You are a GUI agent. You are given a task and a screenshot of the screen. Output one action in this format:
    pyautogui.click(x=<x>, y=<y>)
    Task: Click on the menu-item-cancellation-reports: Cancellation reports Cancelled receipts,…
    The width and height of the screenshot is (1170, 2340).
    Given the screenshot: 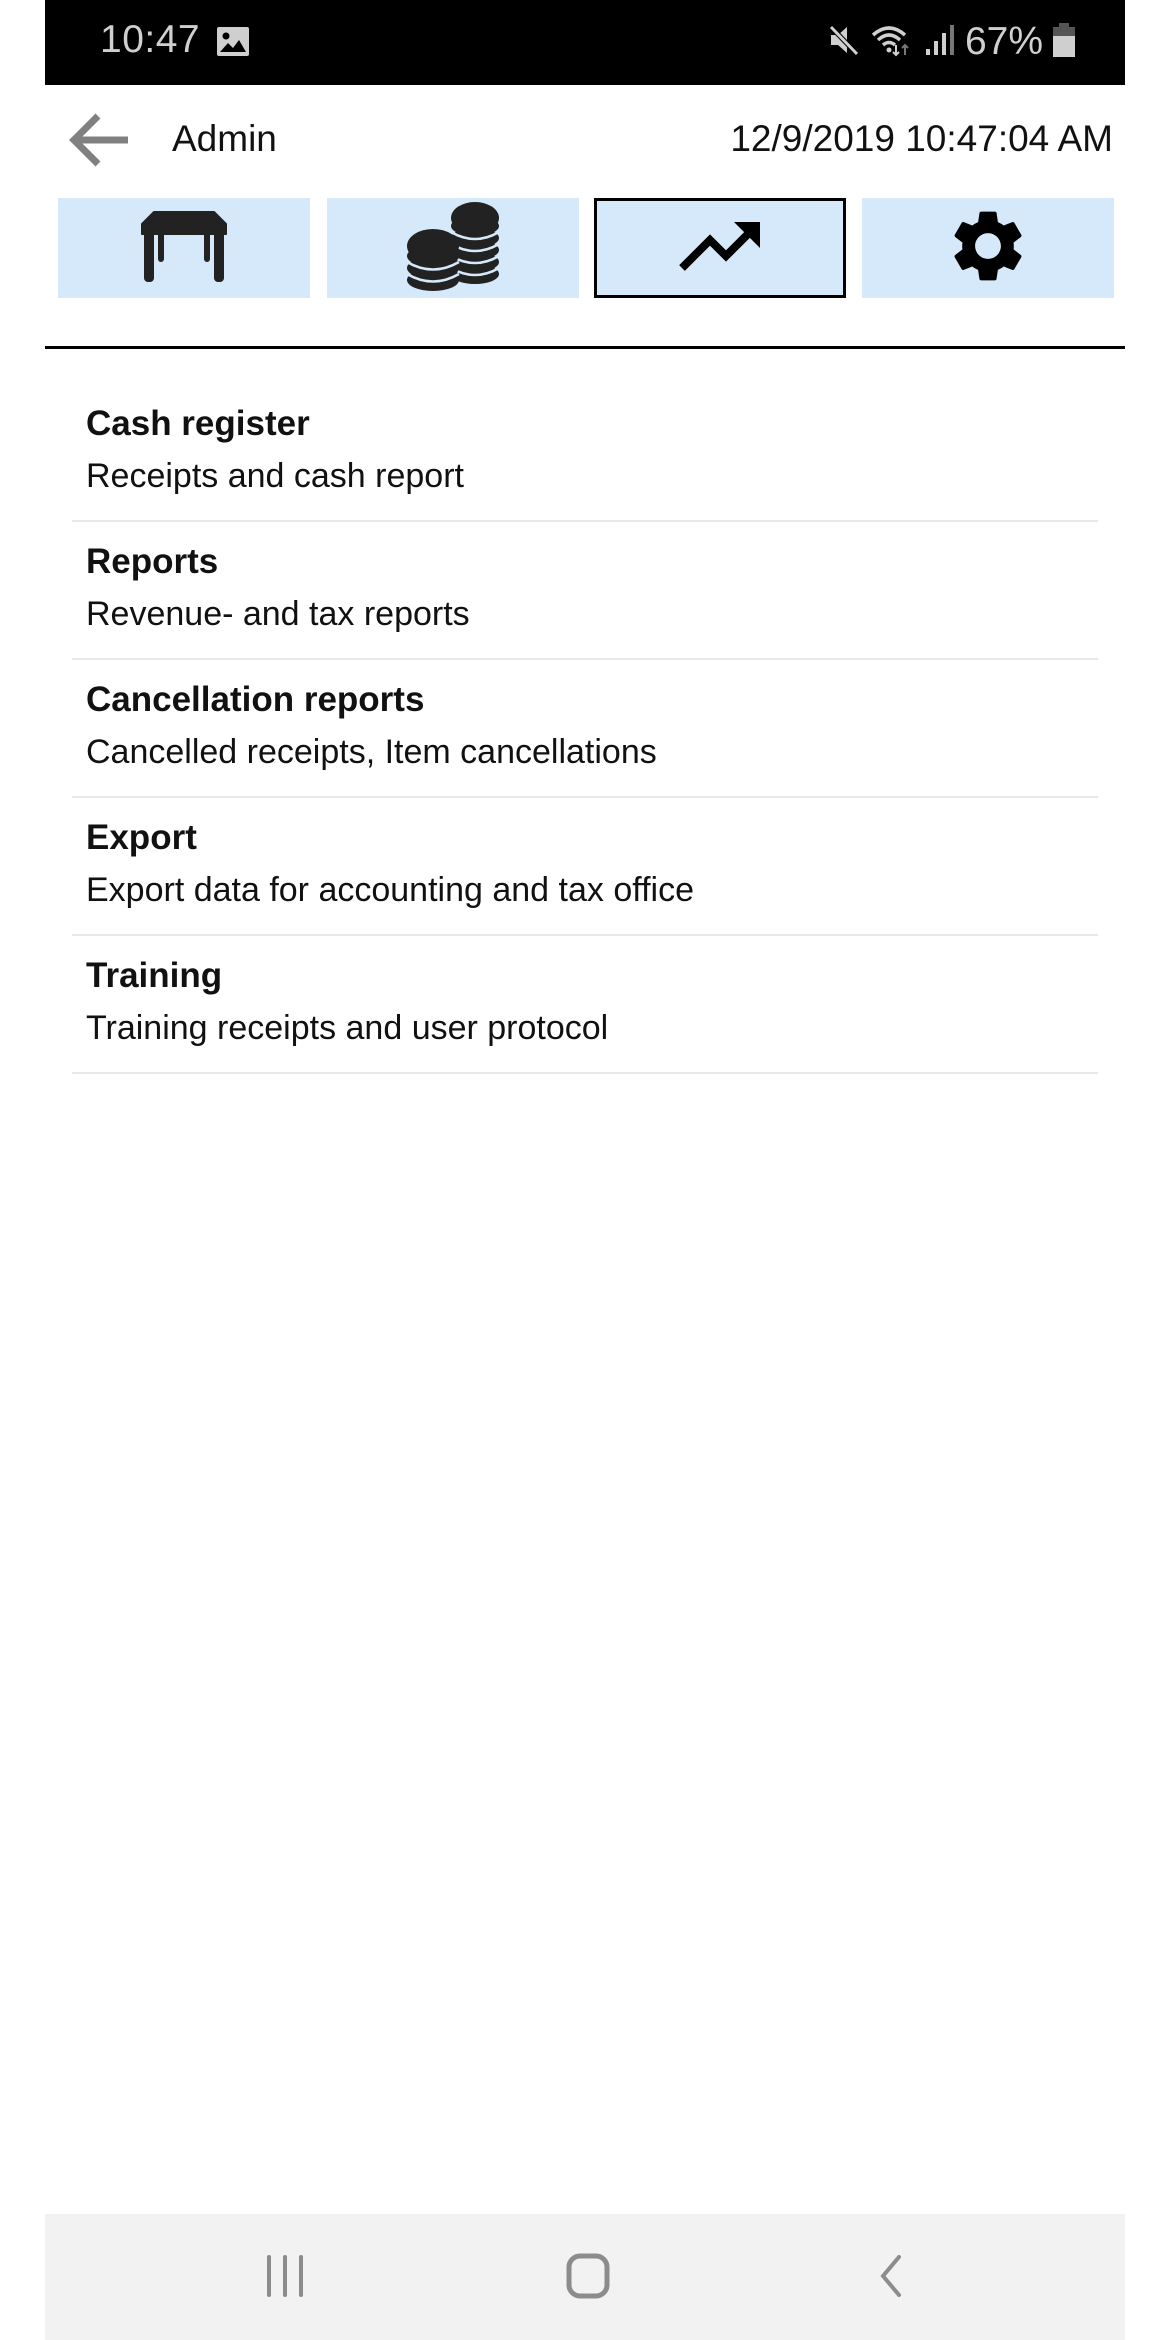 What is the action you would take?
    pyautogui.click(x=585, y=729)
    